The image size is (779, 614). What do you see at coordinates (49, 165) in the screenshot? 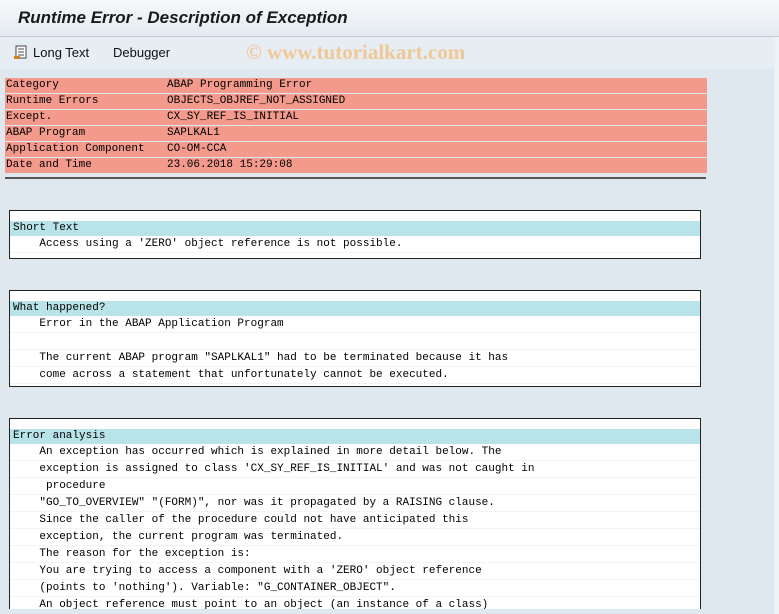
I see `header-key: Date and Time` at bounding box center [49, 165].